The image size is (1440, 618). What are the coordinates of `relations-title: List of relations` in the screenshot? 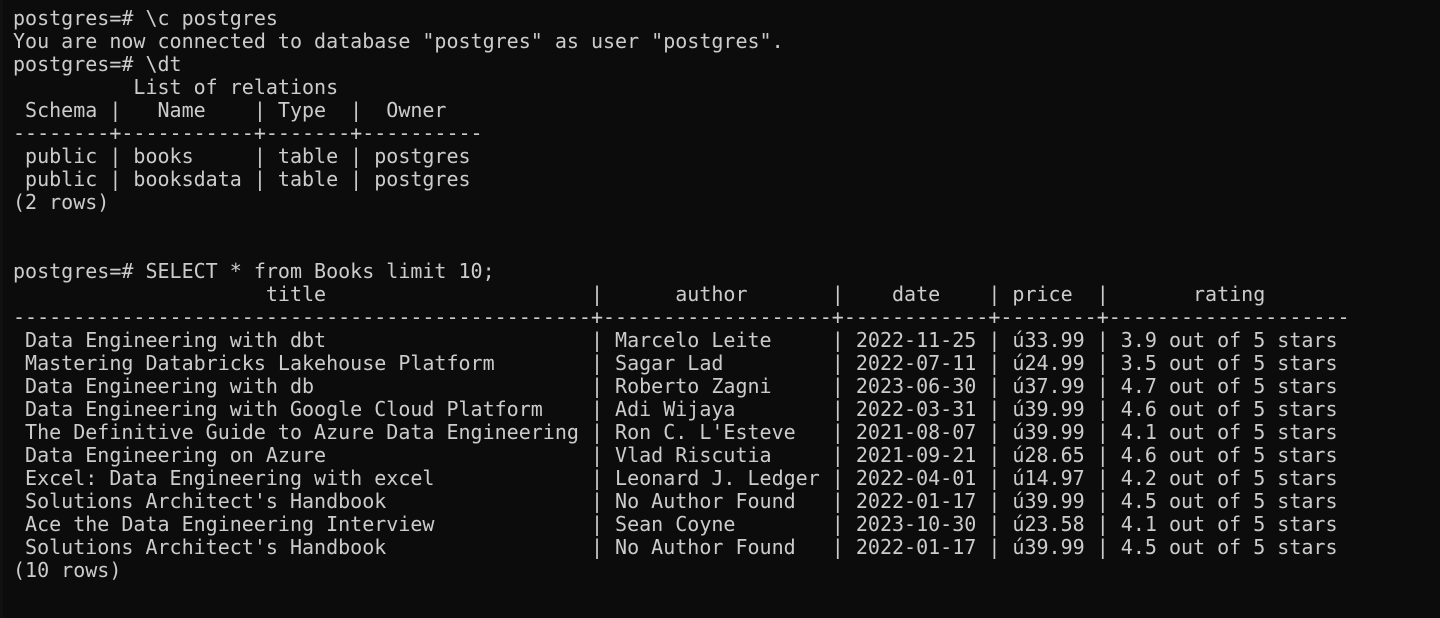 It's located at (176, 87).